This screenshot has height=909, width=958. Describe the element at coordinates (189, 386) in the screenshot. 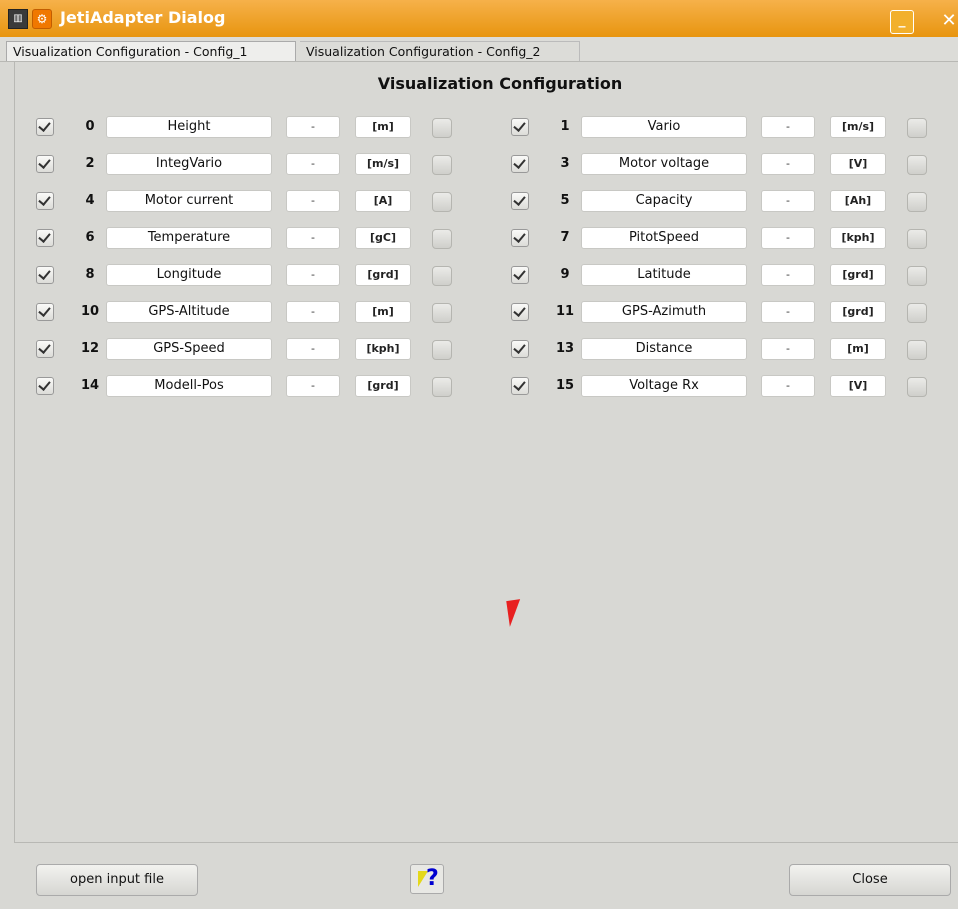

I see `sensor-name-field: Modell-Pos` at that location.